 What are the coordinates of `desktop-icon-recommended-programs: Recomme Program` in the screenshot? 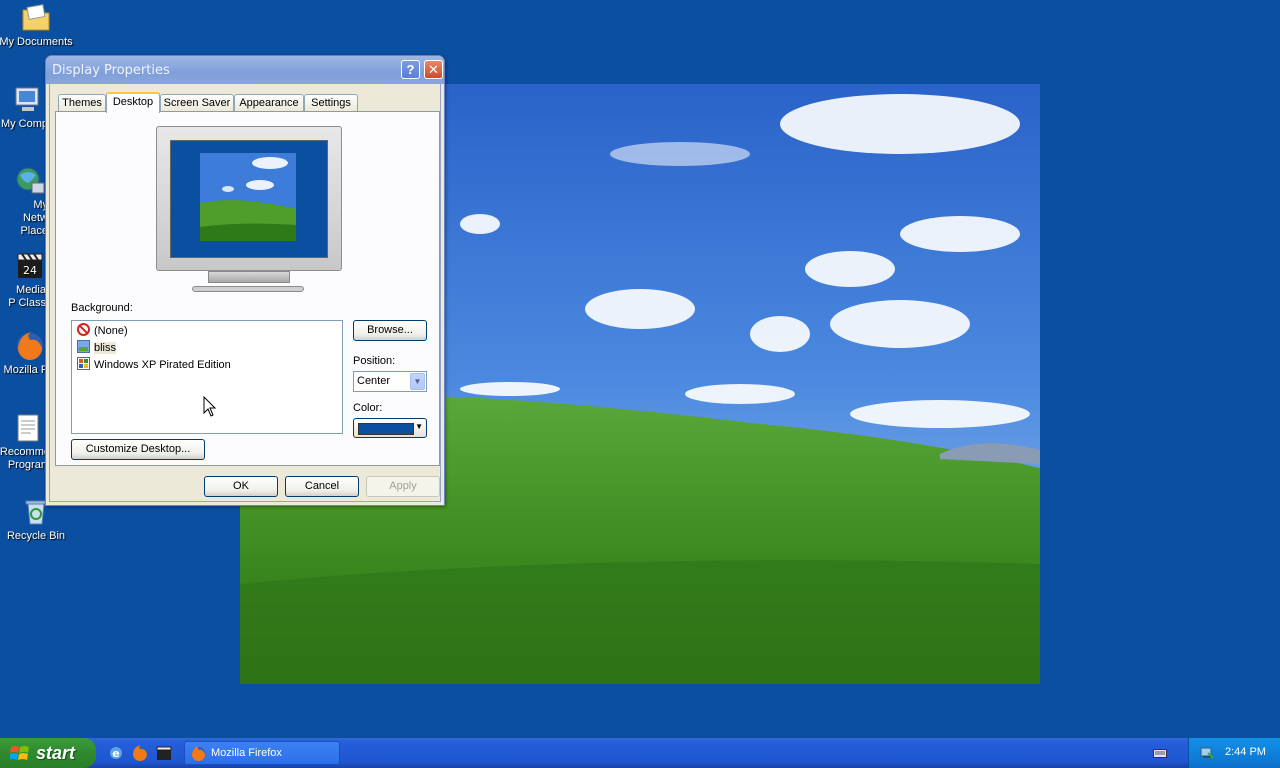 It's located at (25, 442).